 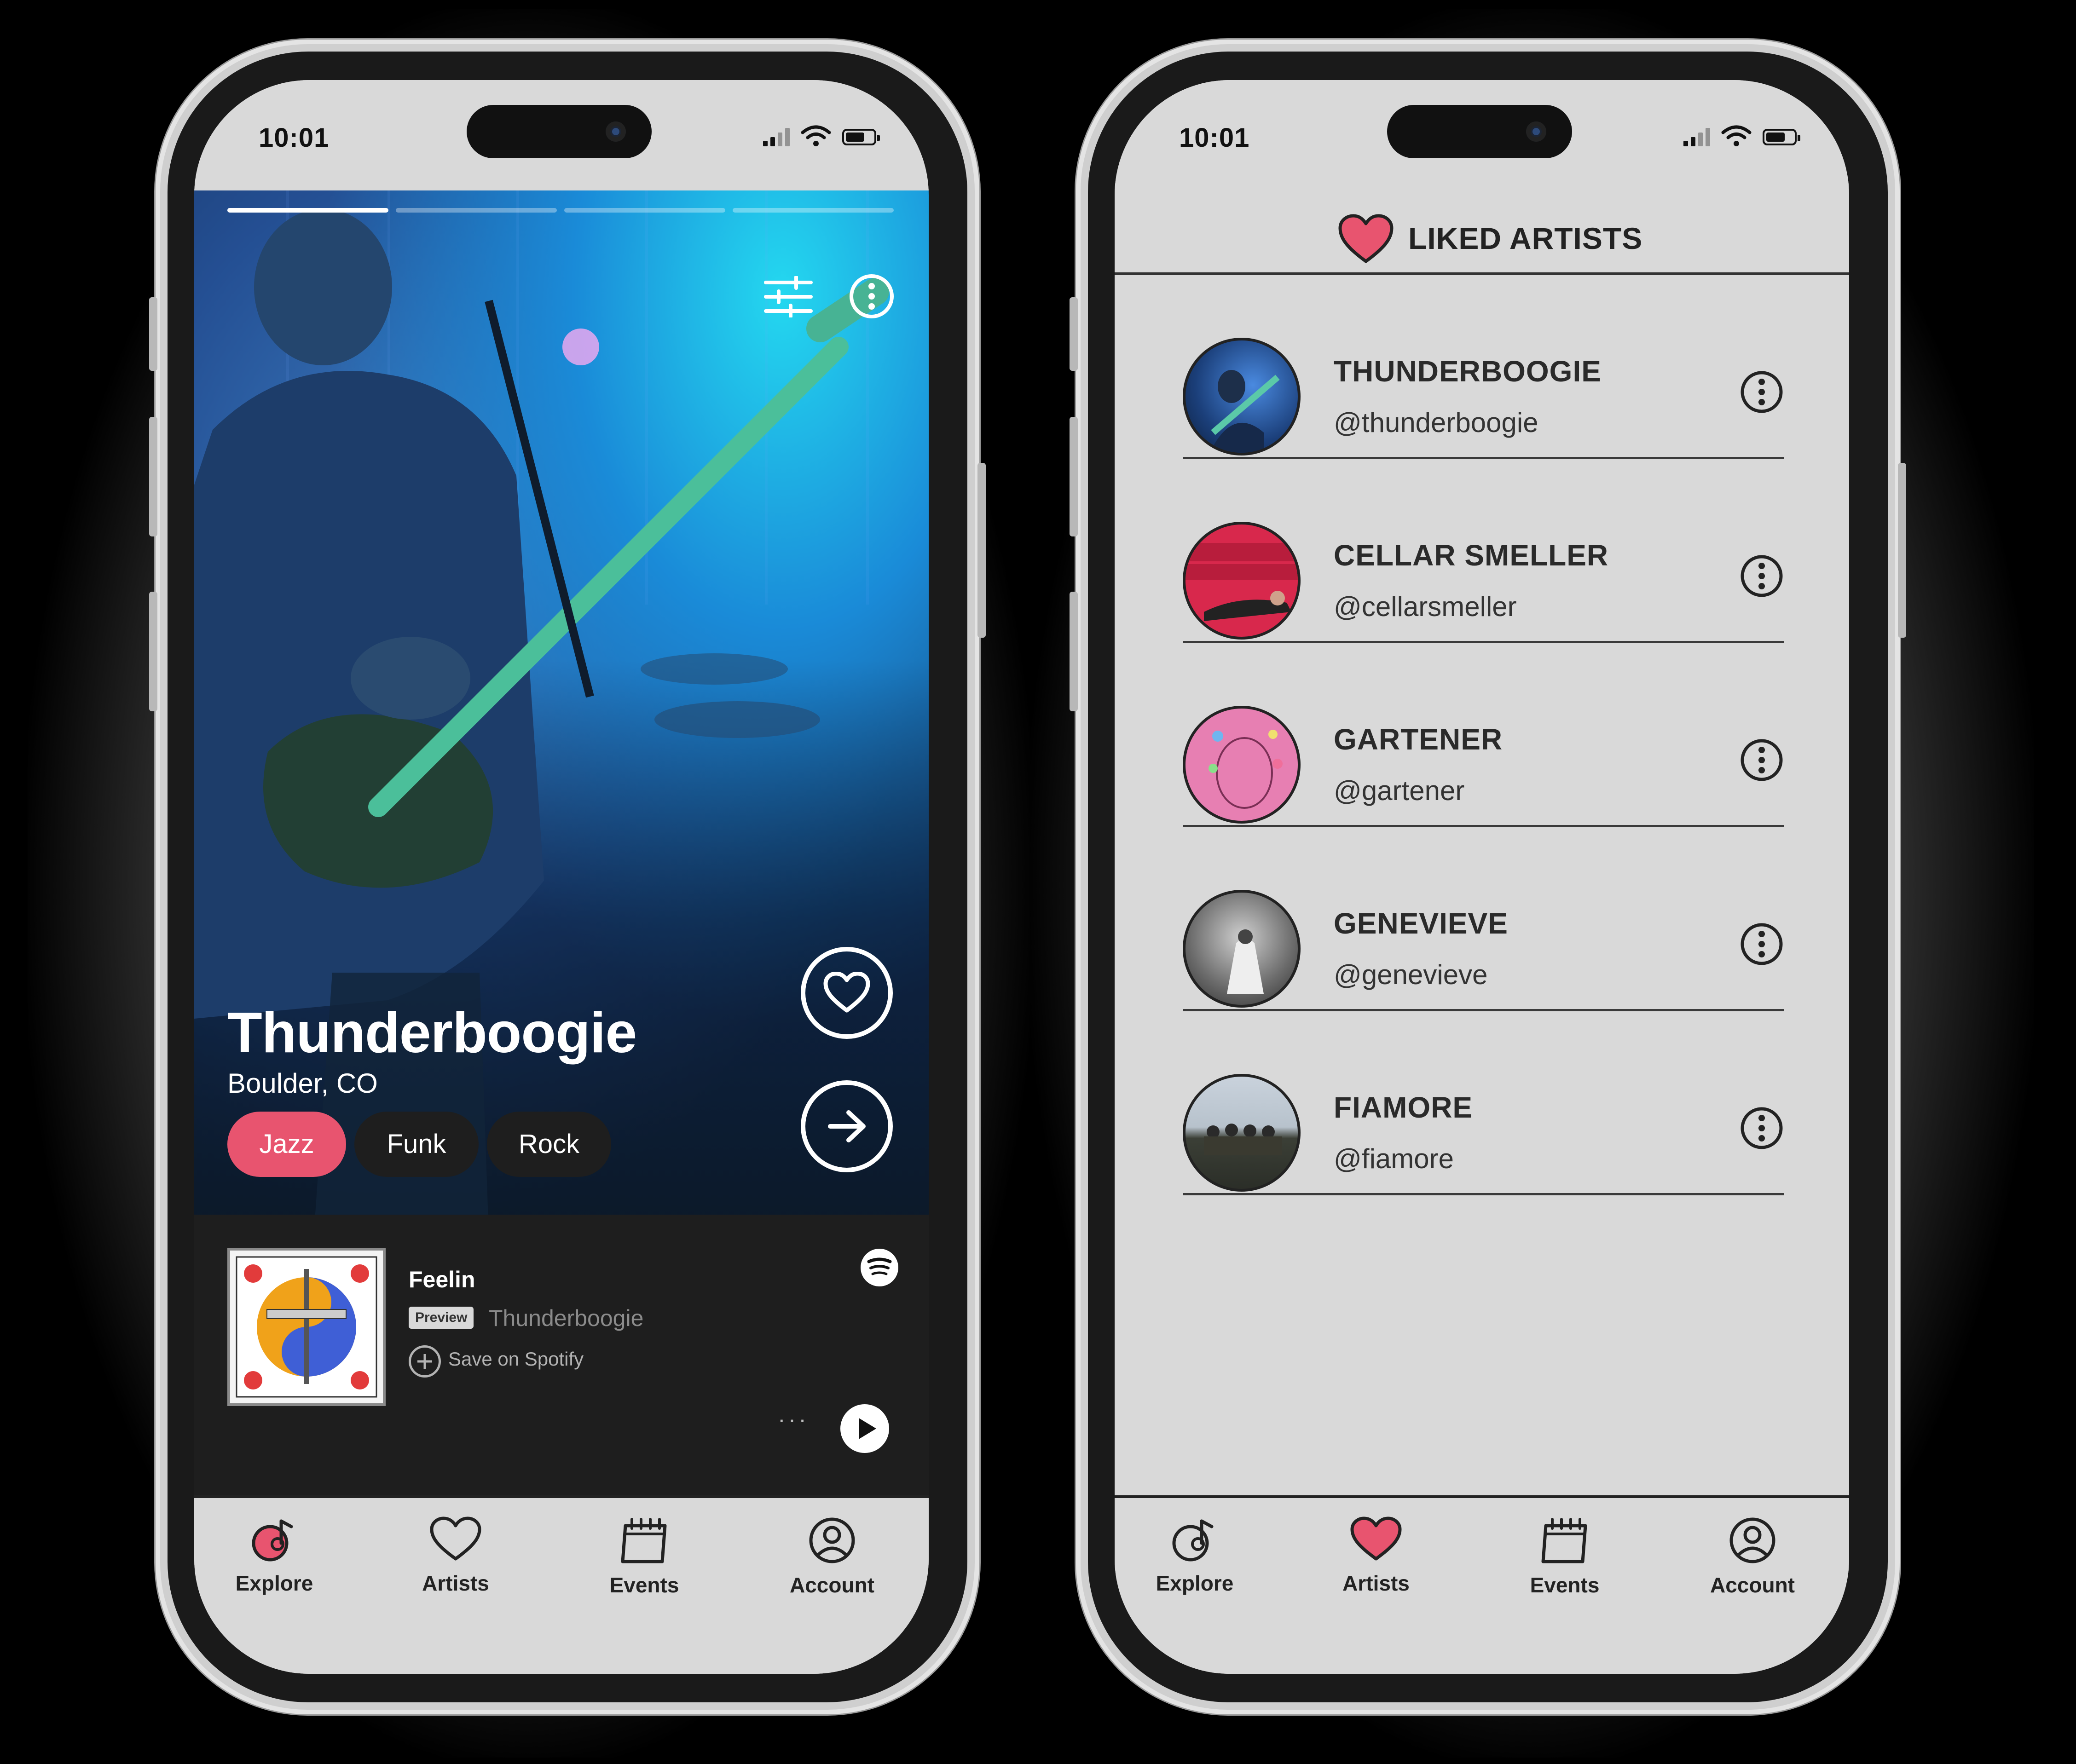 I want to click on genre-chip-funk: Funk, so click(x=417, y=1144).